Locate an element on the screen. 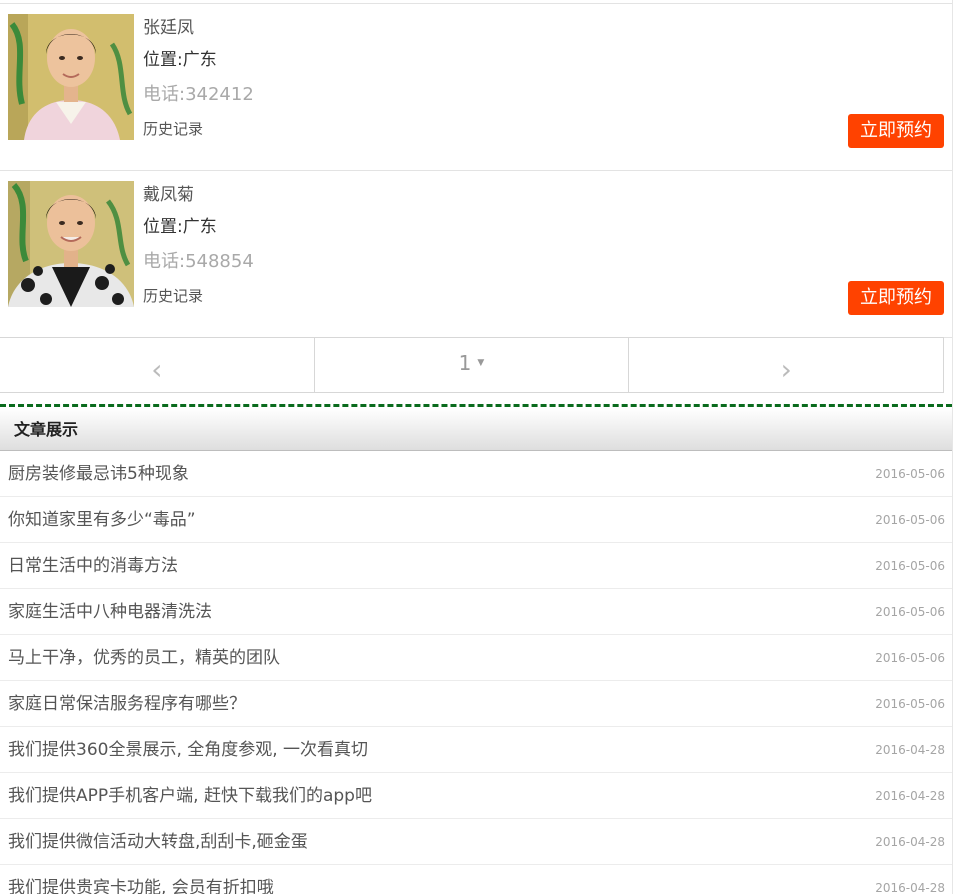  staff-phone: 电话:342412 is located at coordinates (198, 94).